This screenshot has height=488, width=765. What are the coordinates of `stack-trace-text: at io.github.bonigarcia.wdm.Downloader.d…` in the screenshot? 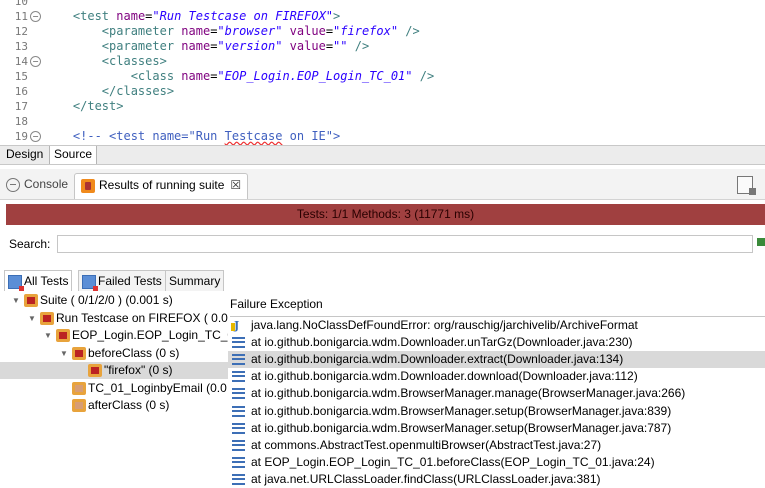 It's located at (444, 376).